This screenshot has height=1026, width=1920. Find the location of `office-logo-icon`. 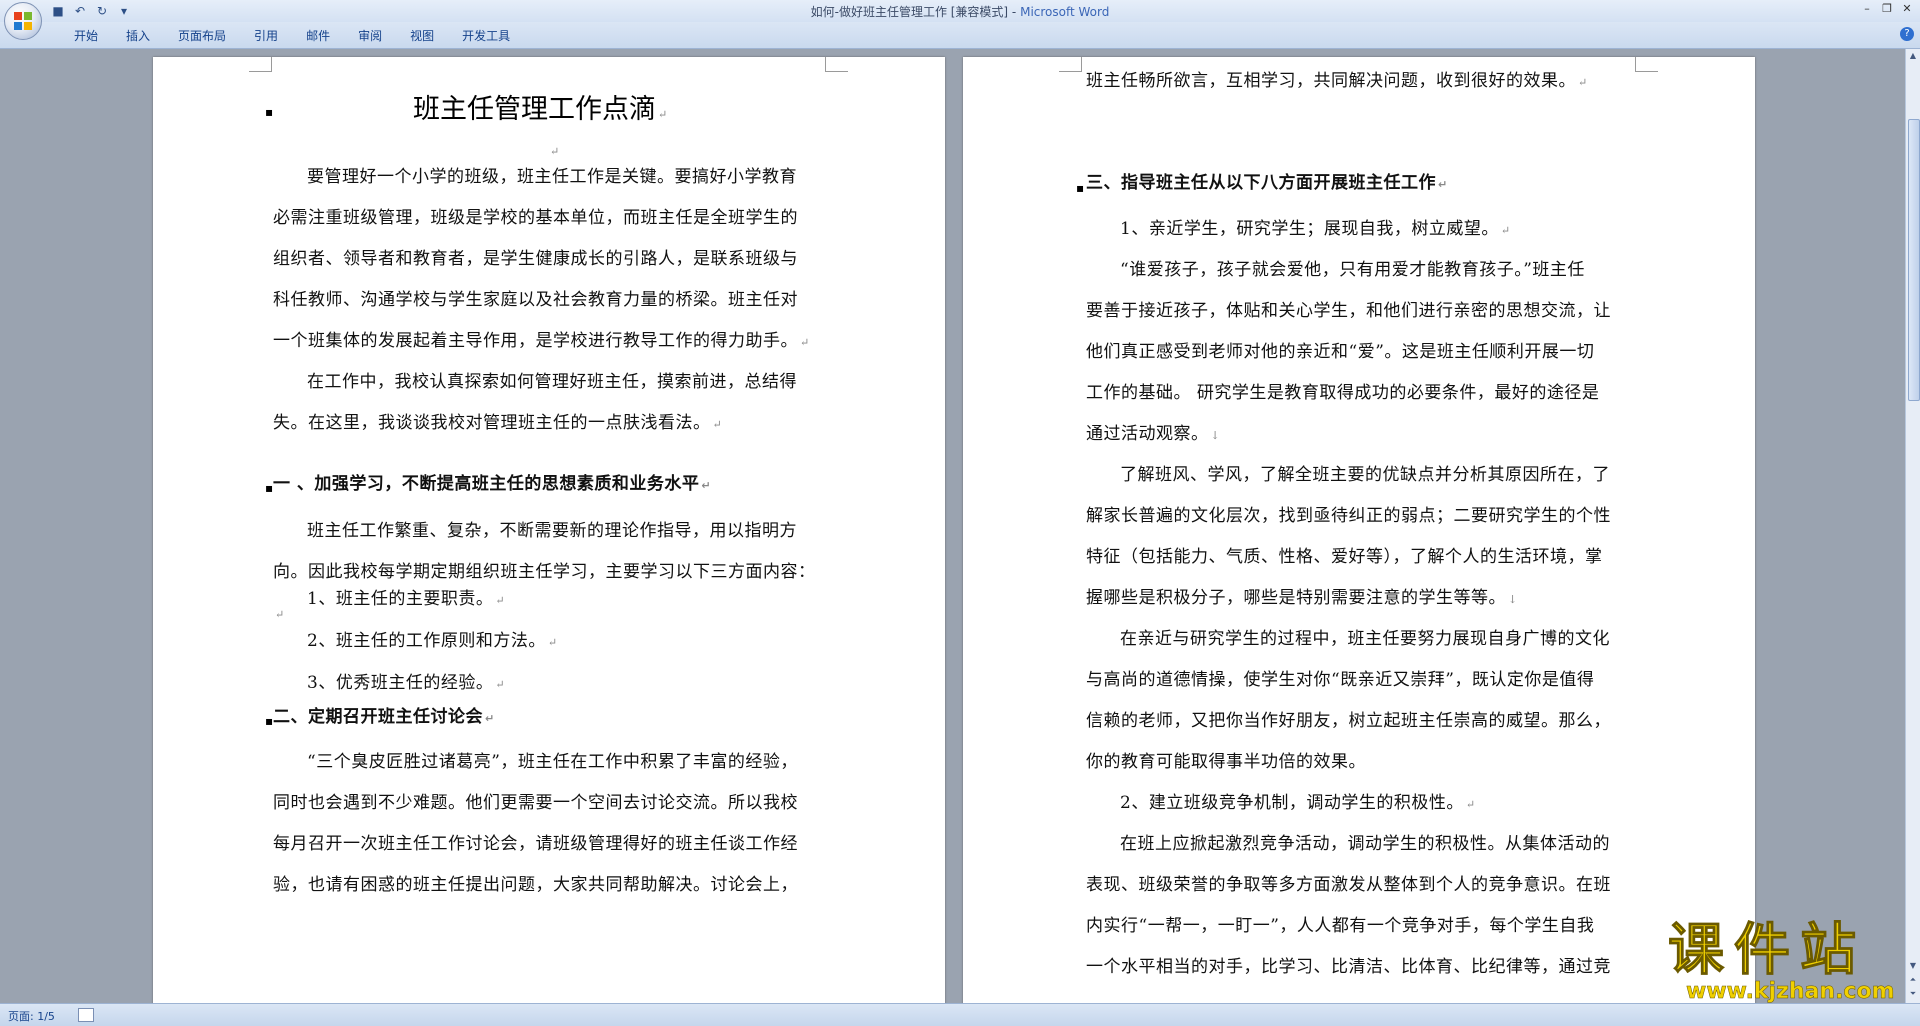

office-logo-icon is located at coordinates (23, 21).